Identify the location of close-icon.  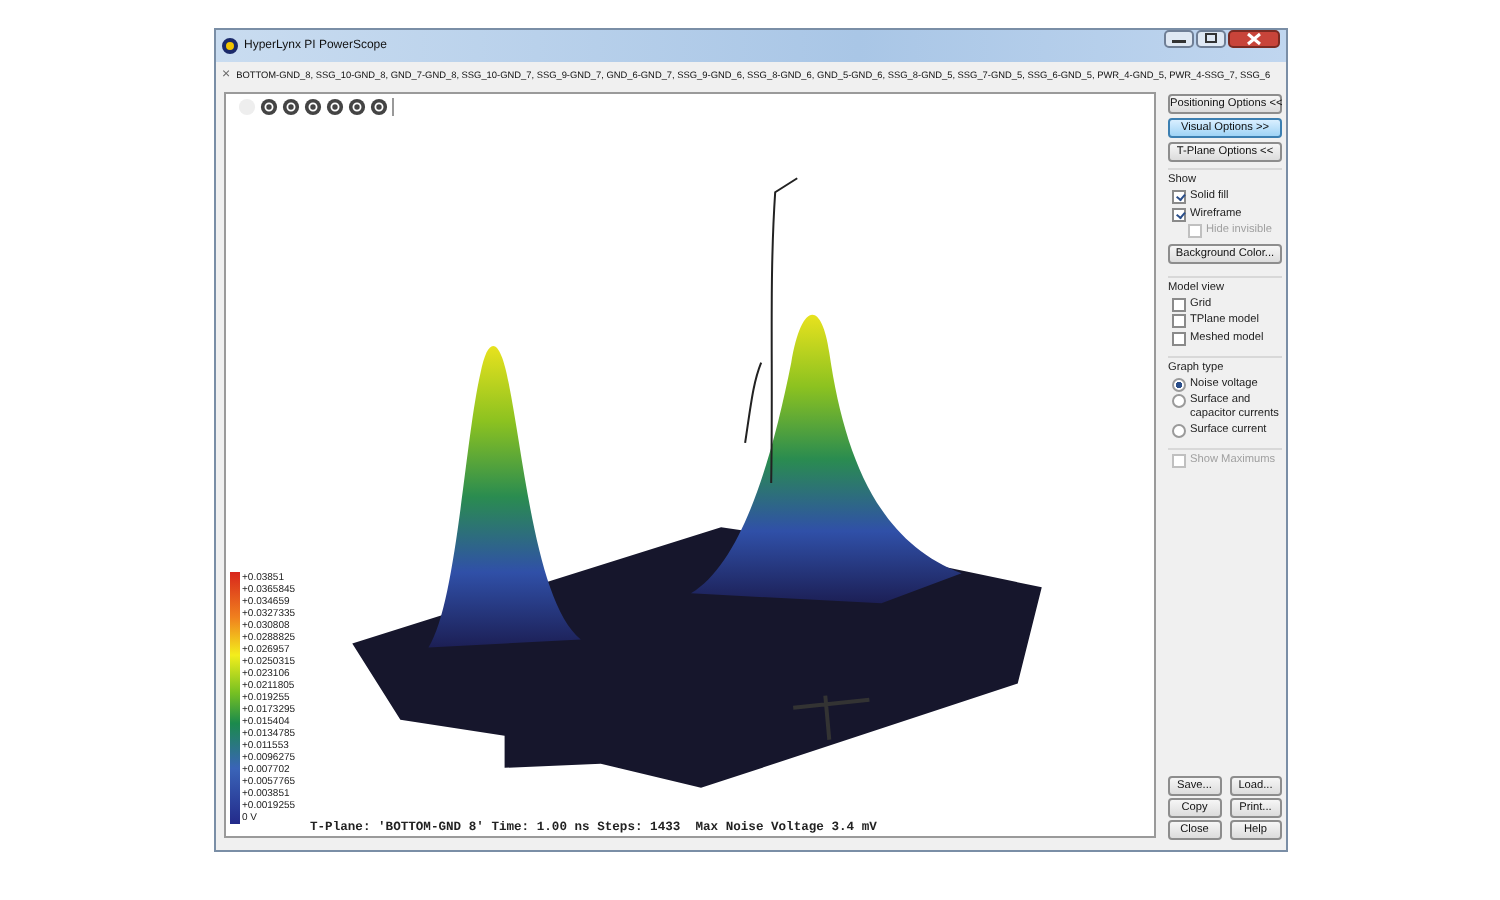
(1254, 39).